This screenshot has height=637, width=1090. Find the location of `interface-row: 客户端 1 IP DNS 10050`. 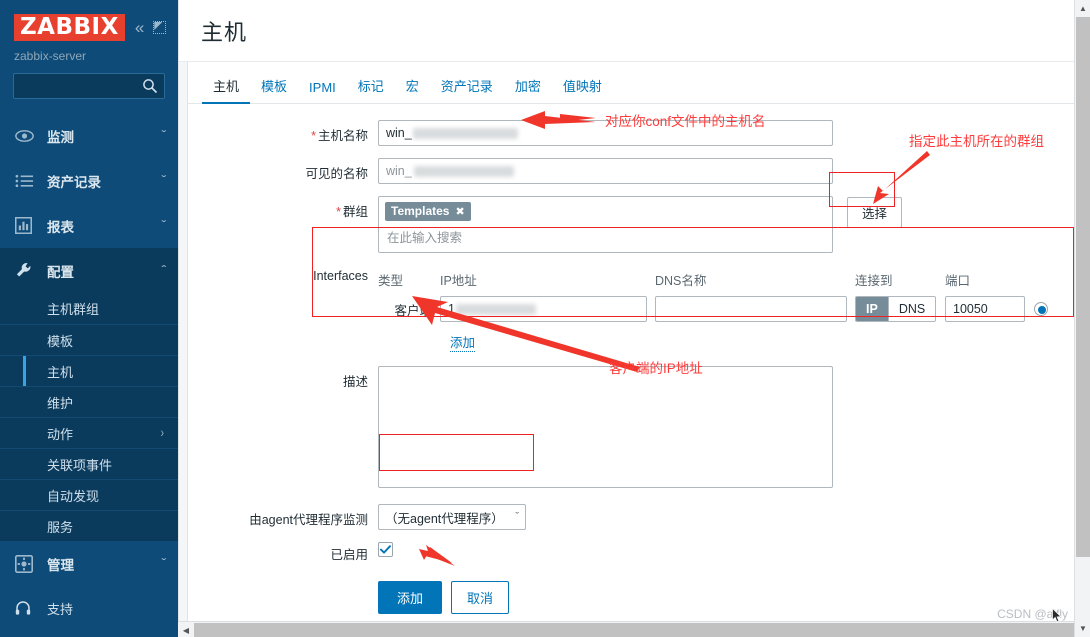

interface-row: 客户端 1 IP DNS 10050 is located at coordinates (728, 309).